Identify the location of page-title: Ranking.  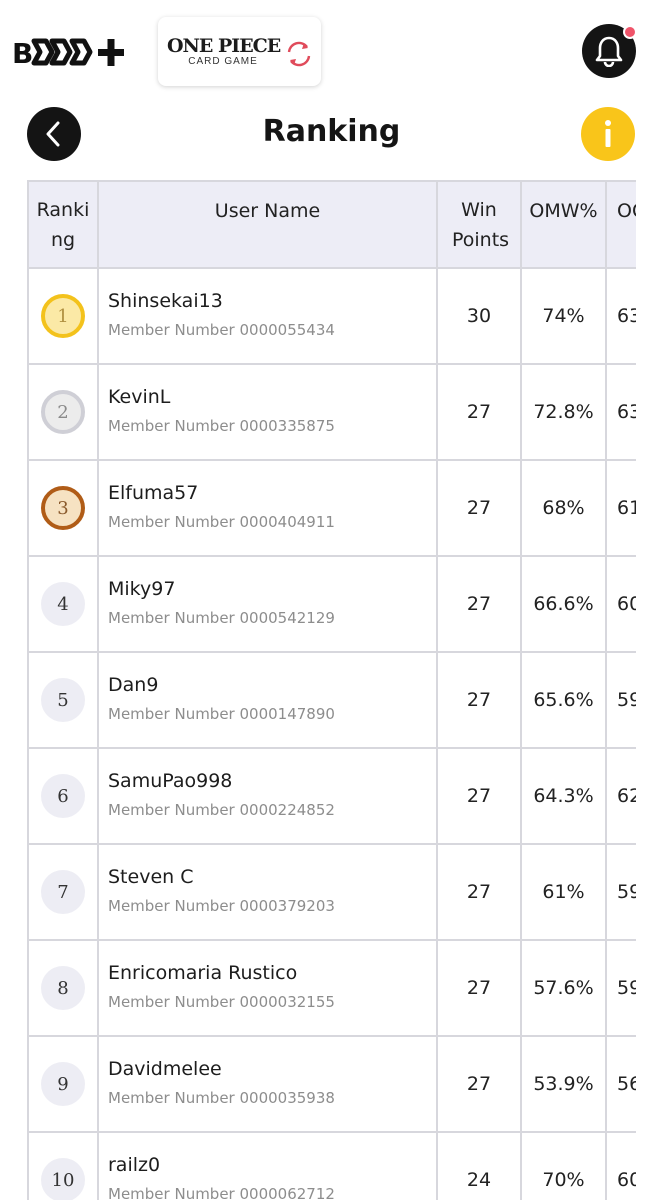
(331, 131).